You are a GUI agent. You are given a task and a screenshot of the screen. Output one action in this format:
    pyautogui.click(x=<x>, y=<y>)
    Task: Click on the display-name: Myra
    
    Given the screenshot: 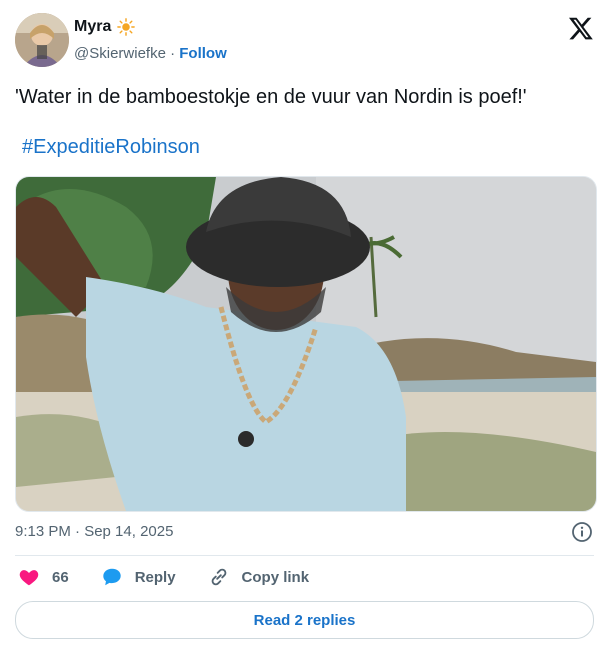 What is the action you would take?
    pyautogui.click(x=92, y=27)
    